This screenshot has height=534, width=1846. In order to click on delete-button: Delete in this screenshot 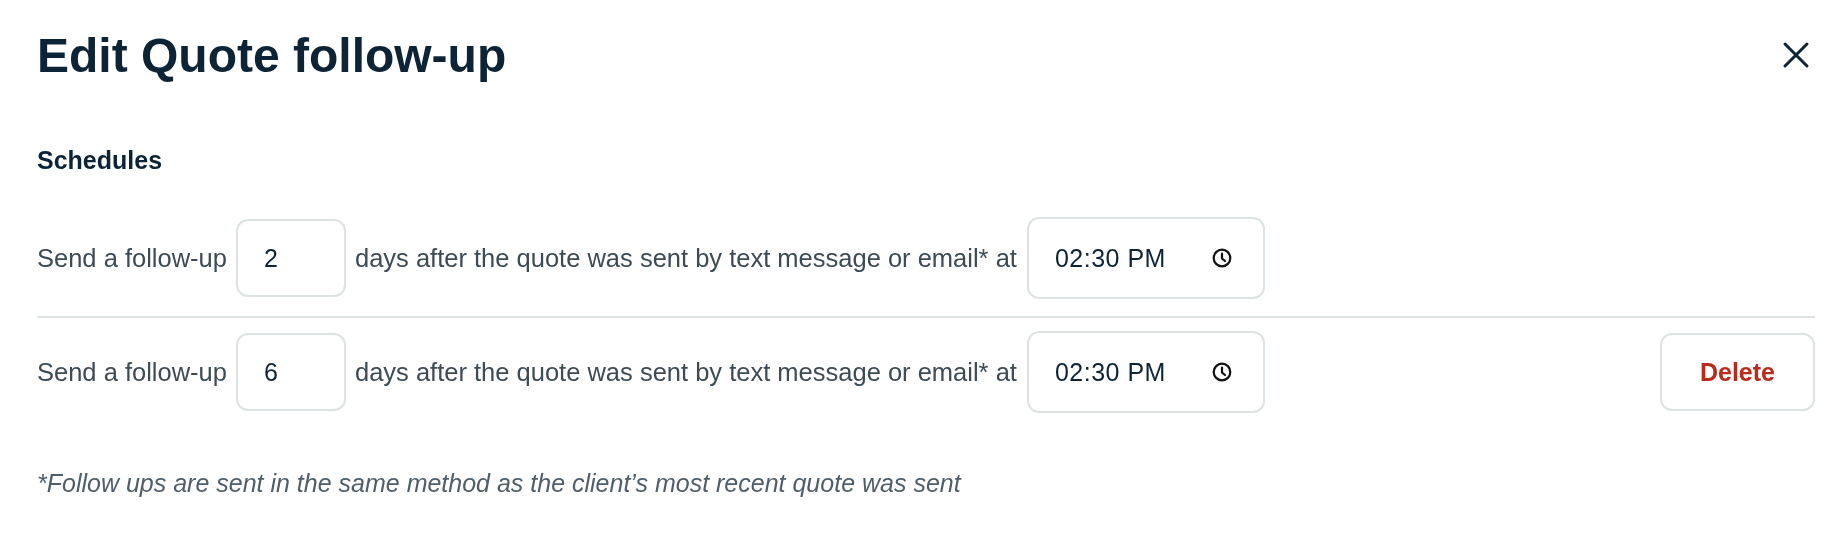, I will do `click(1737, 372)`.